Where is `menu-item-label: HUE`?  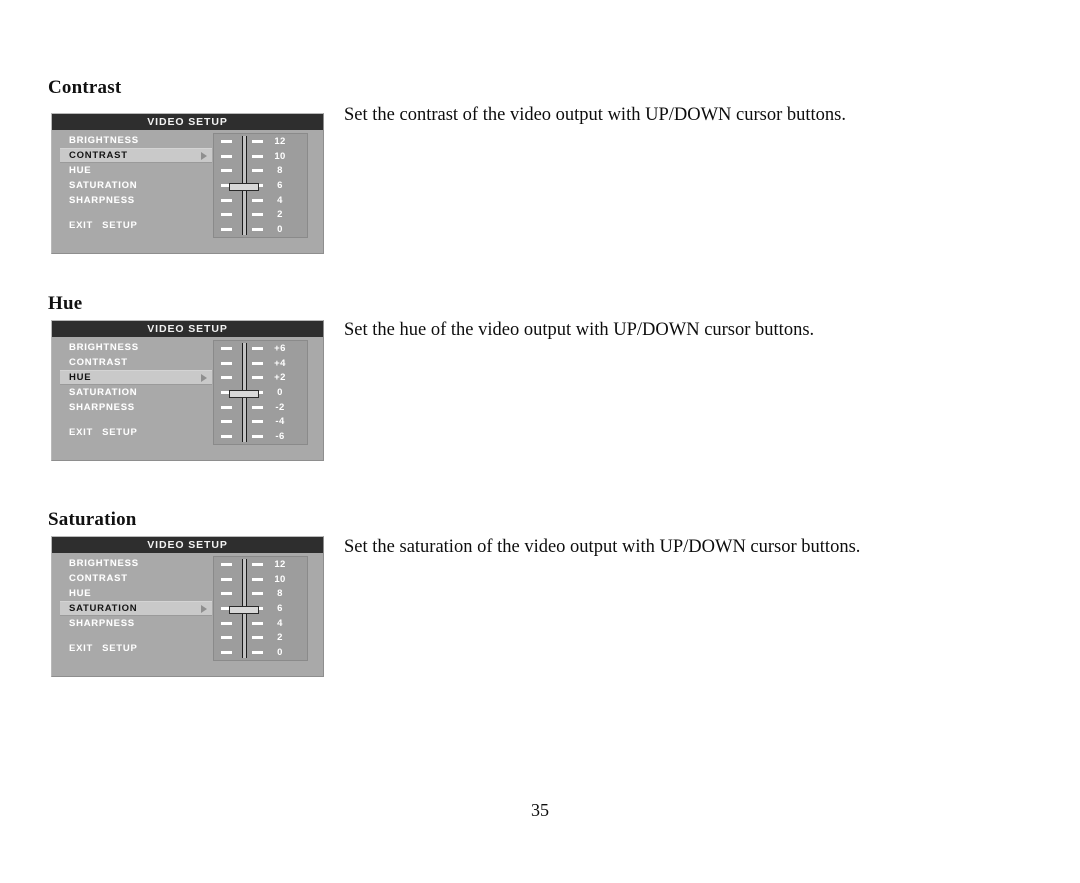 menu-item-label: HUE is located at coordinates (80, 170).